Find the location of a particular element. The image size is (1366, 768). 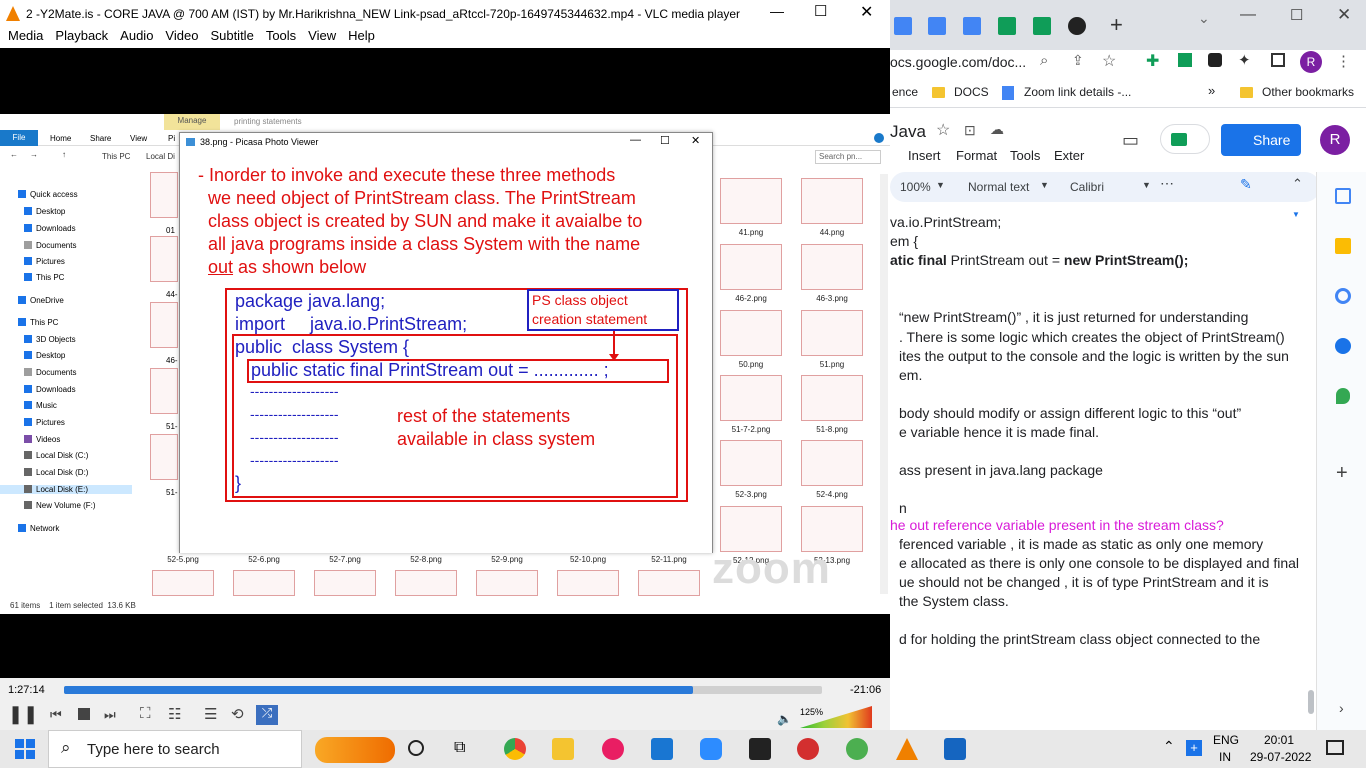

remaining-time: -21:06 is located at coordinates (865, 690).